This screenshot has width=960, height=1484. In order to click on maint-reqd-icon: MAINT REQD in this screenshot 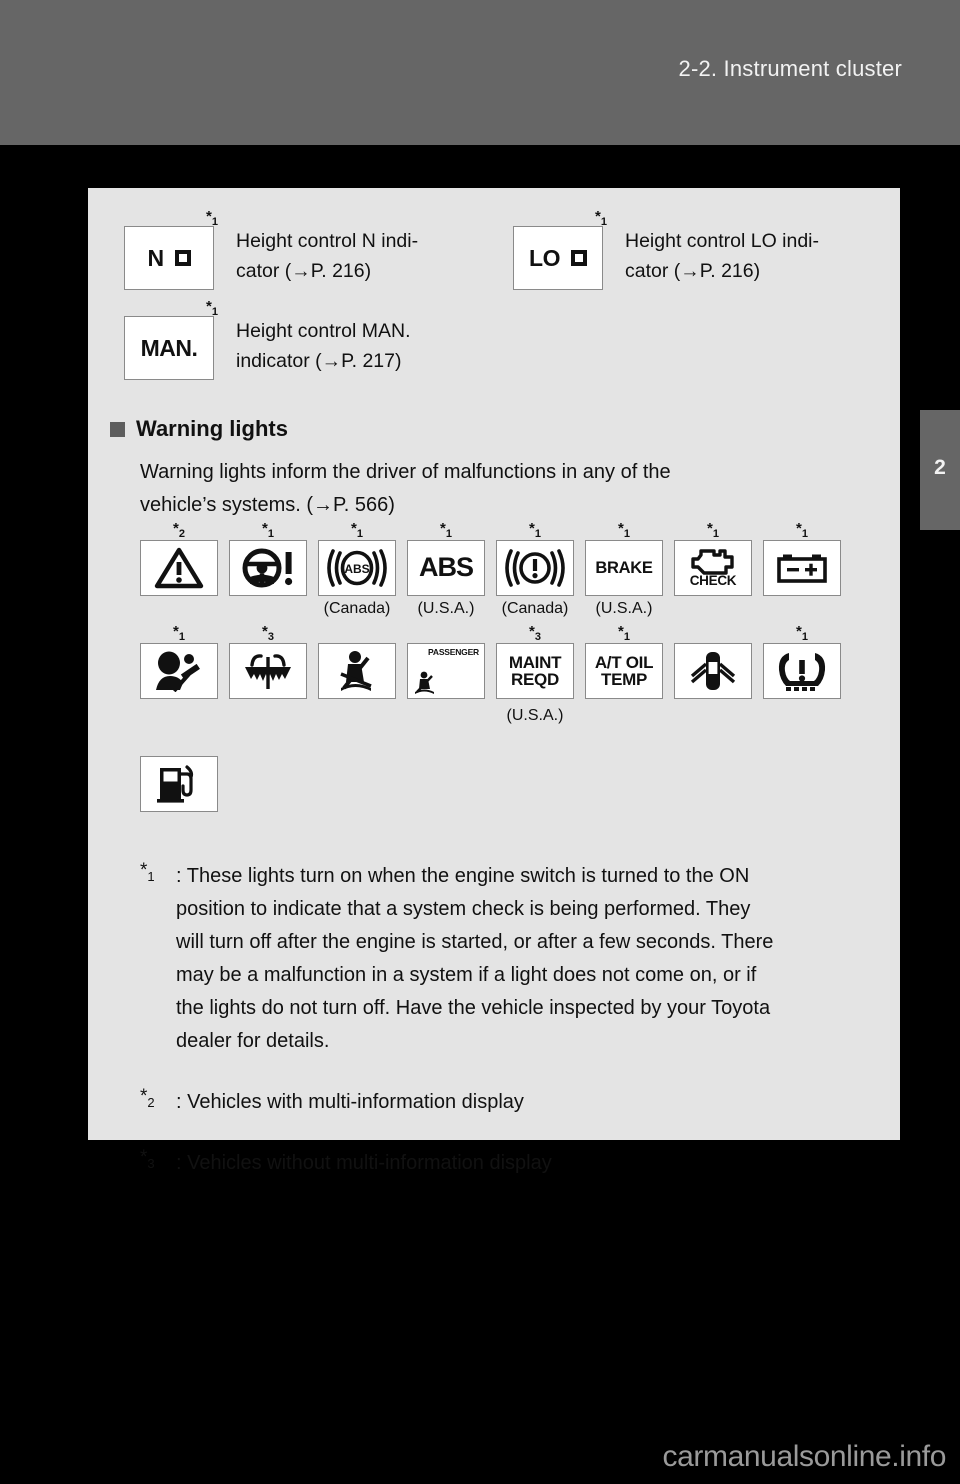, I will do `click(535, 671)`.